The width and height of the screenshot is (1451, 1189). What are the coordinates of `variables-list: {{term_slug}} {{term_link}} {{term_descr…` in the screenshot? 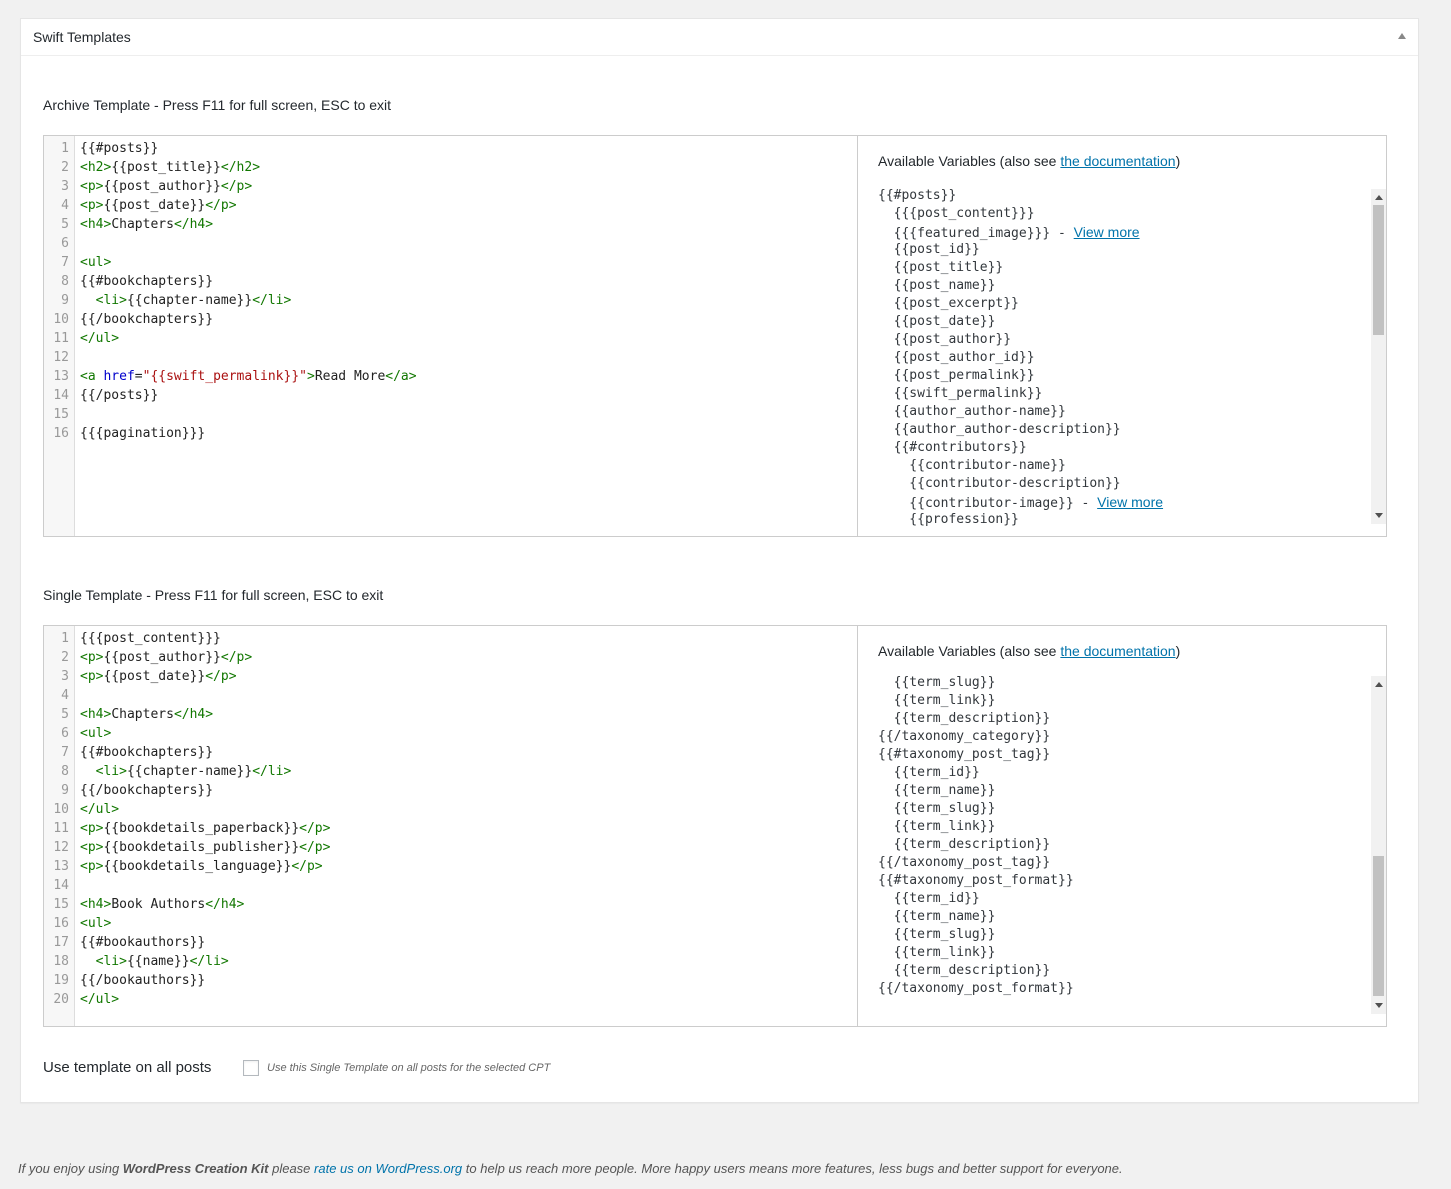 It's located at (1132, 845).